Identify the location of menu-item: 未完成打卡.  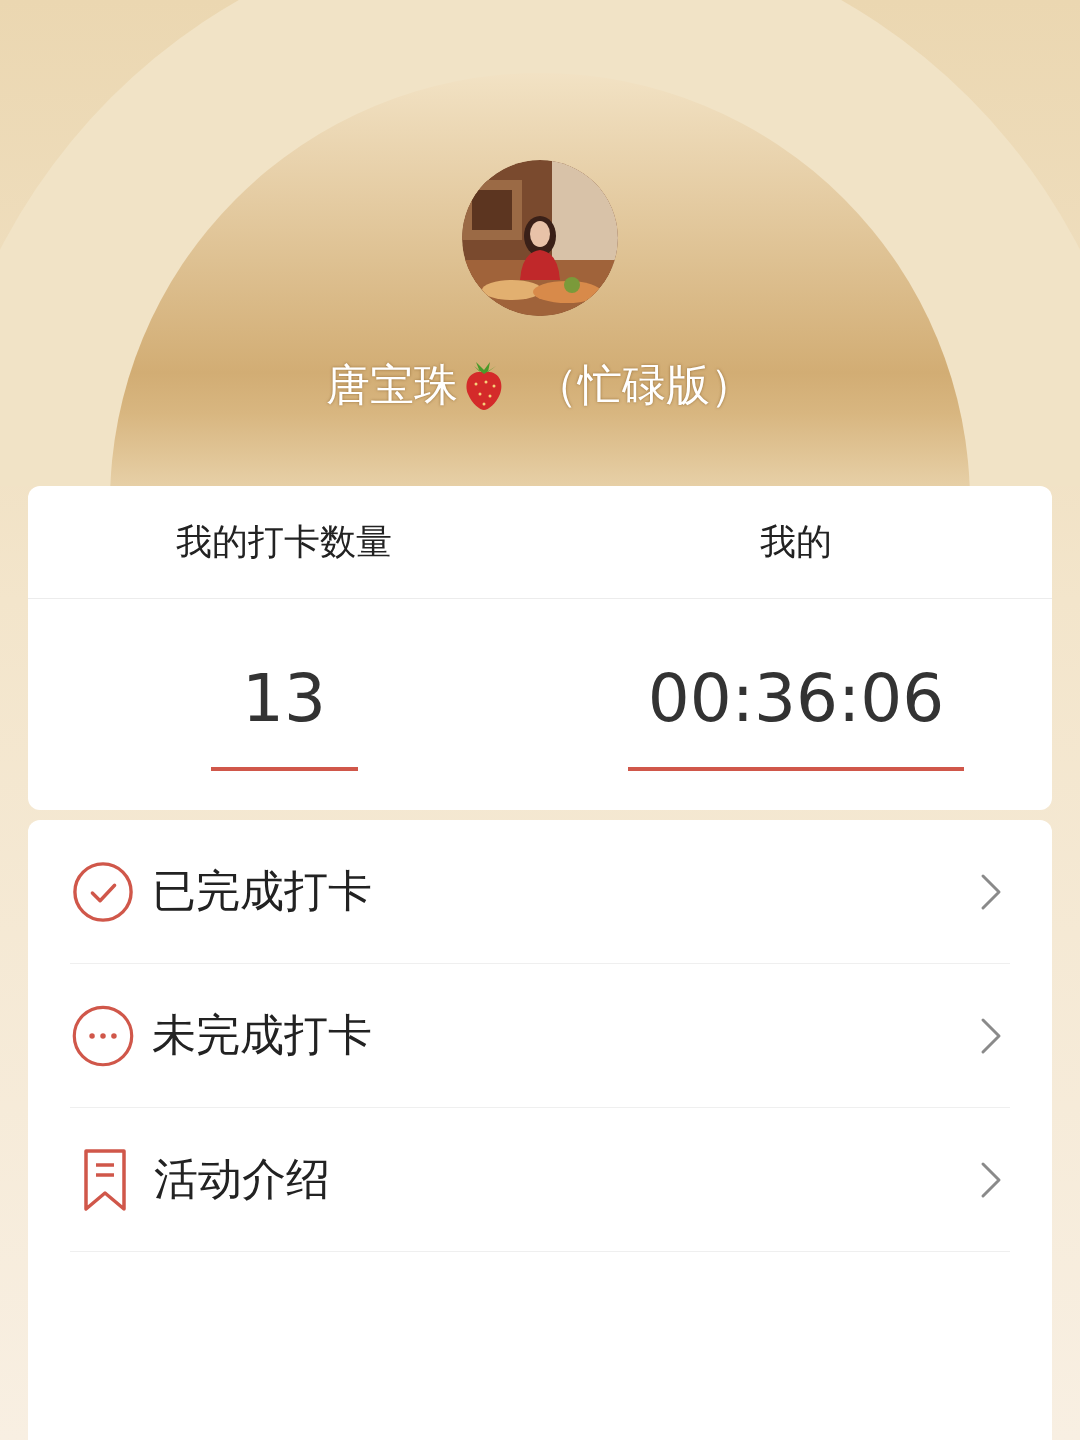
(540, 1036).